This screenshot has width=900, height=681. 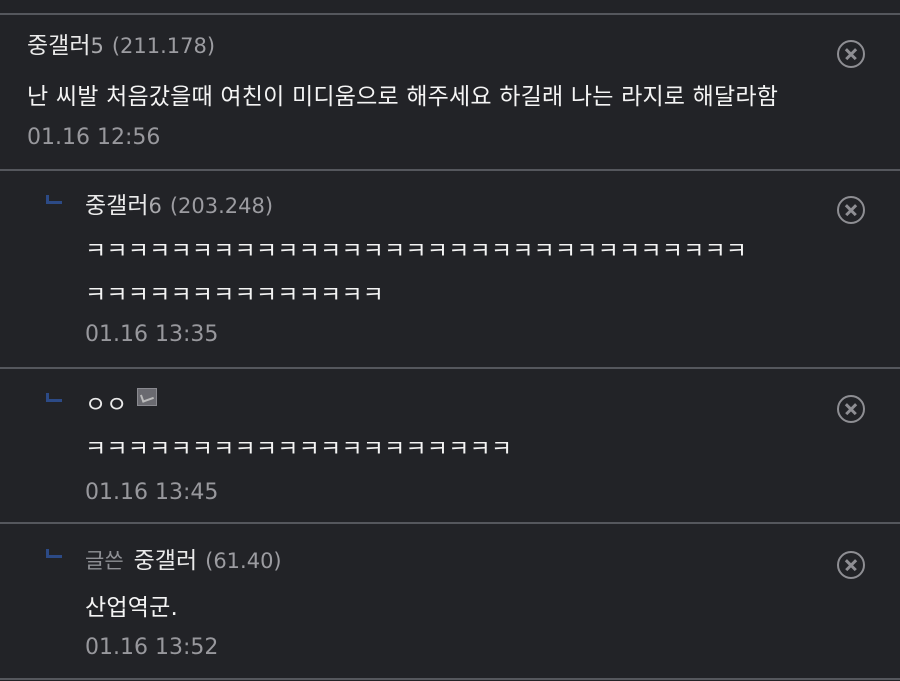 What do you see at coordinates (235, 295) in the screenshot?
I see `comment-text: ㅋㅋㅋㅋㅋㅋㅋㅋㅋㅋㅋㅋㅋㅋ` at bounding box center [235, 295].